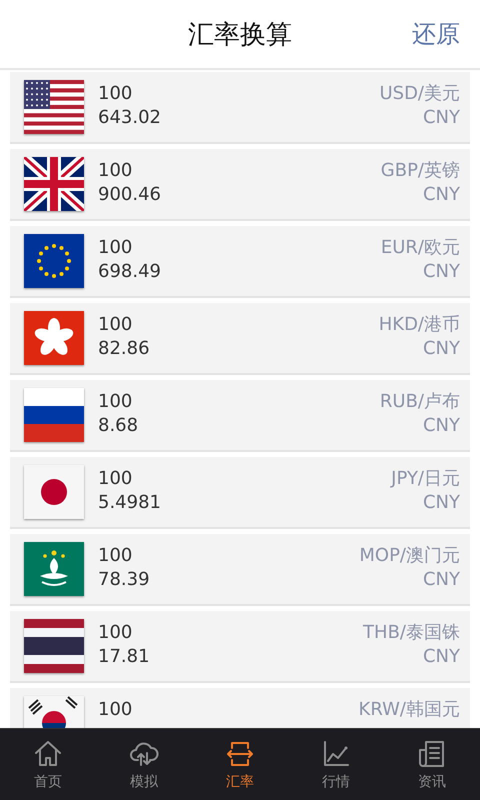  I want to click on news-icon, so click(432, 754).